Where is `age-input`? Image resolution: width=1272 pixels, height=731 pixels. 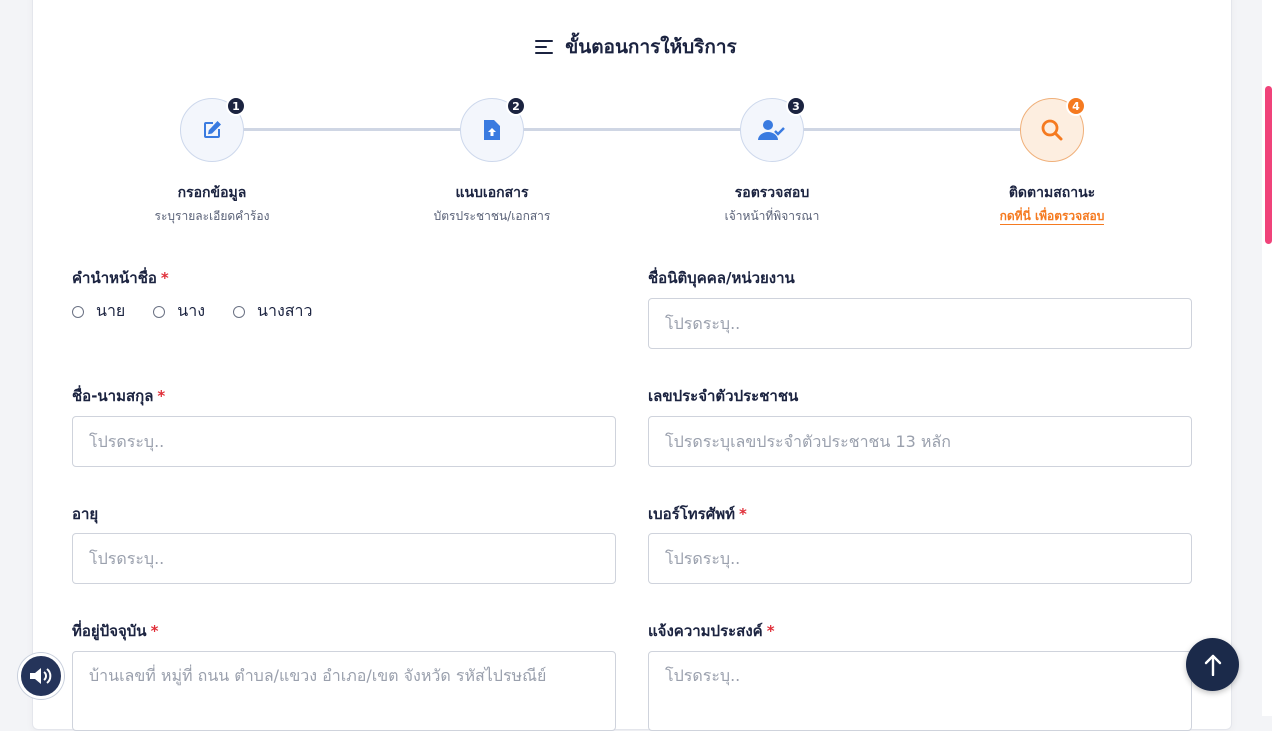 age-input is located at coordinates (344, 558).